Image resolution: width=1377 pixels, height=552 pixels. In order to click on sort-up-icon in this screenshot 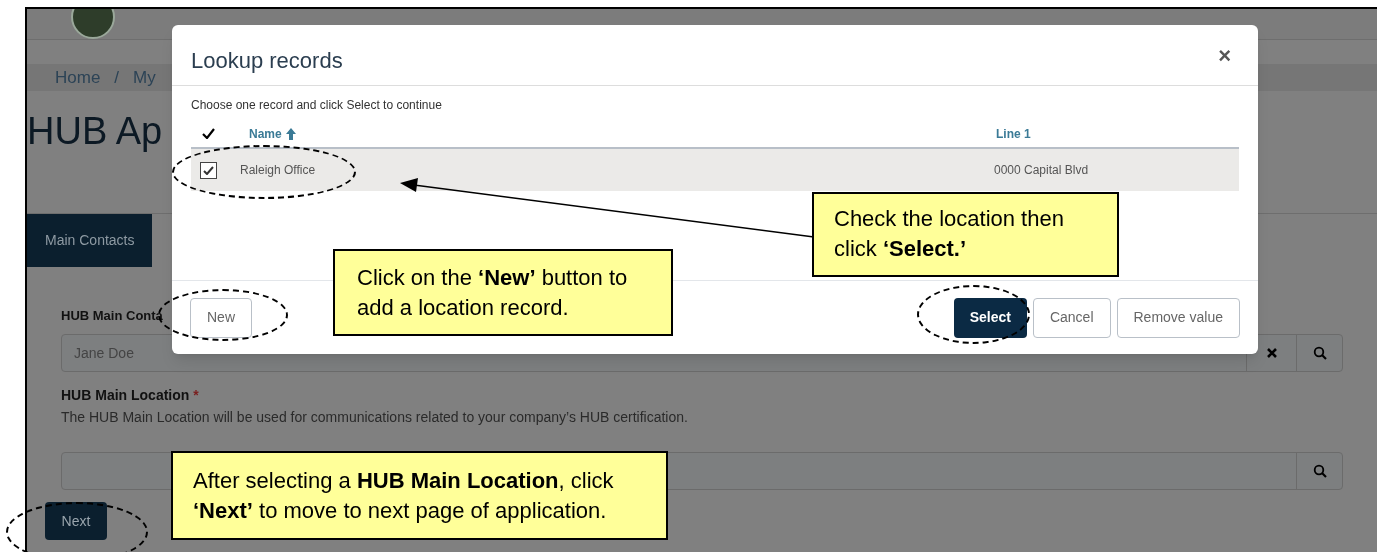, I will do `click(290, 133)`.